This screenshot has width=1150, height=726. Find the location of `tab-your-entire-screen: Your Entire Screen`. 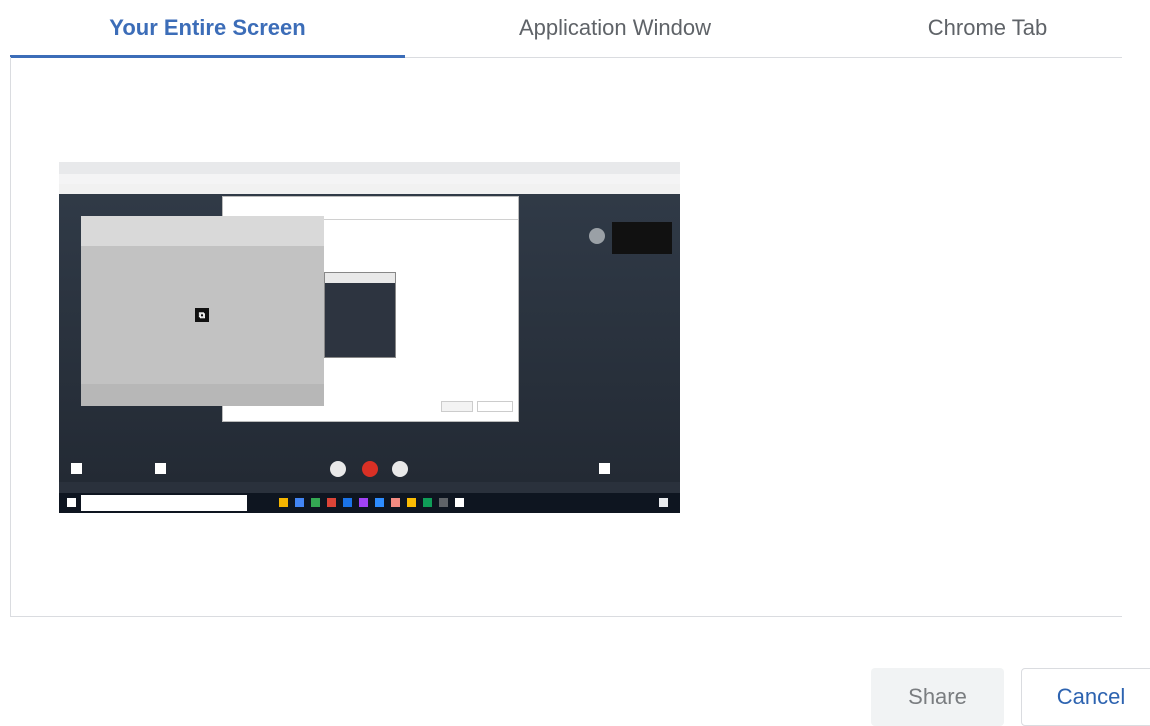

tab-your-entire-screen: Your Entire Screen is located at coordinates (207, 29).